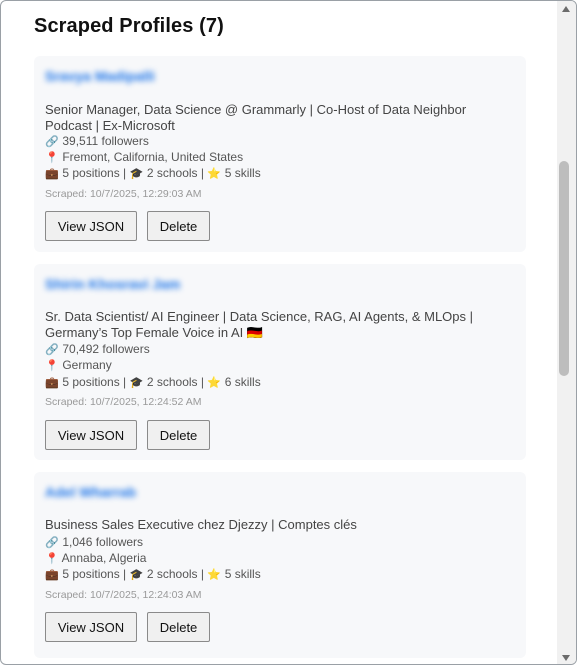  Describe the element at coordinates (123, 402) in the screenshot. I see `scraped-timestamp: Scraped: 10/7/2025, 12:24:52 AM` at that location.